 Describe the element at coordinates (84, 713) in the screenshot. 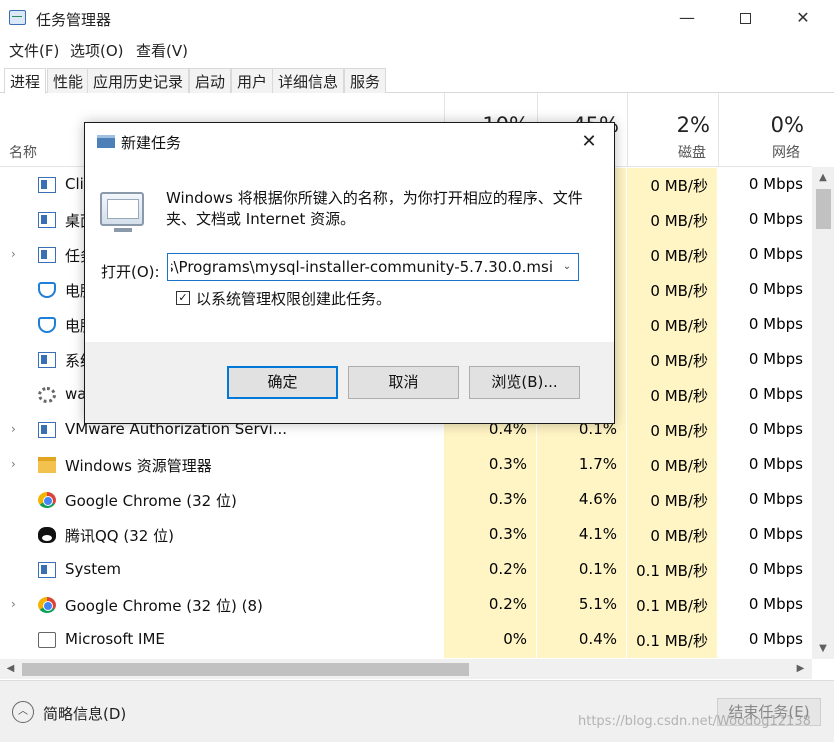

I see `fewer-details-link: 简略信息(D)` at that location.